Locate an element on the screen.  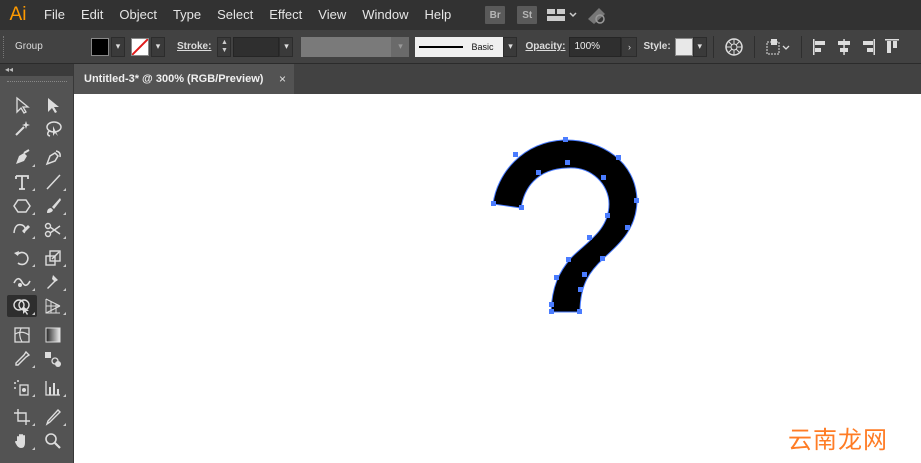
slice-tool-icon is located at coordinates (53, 417).